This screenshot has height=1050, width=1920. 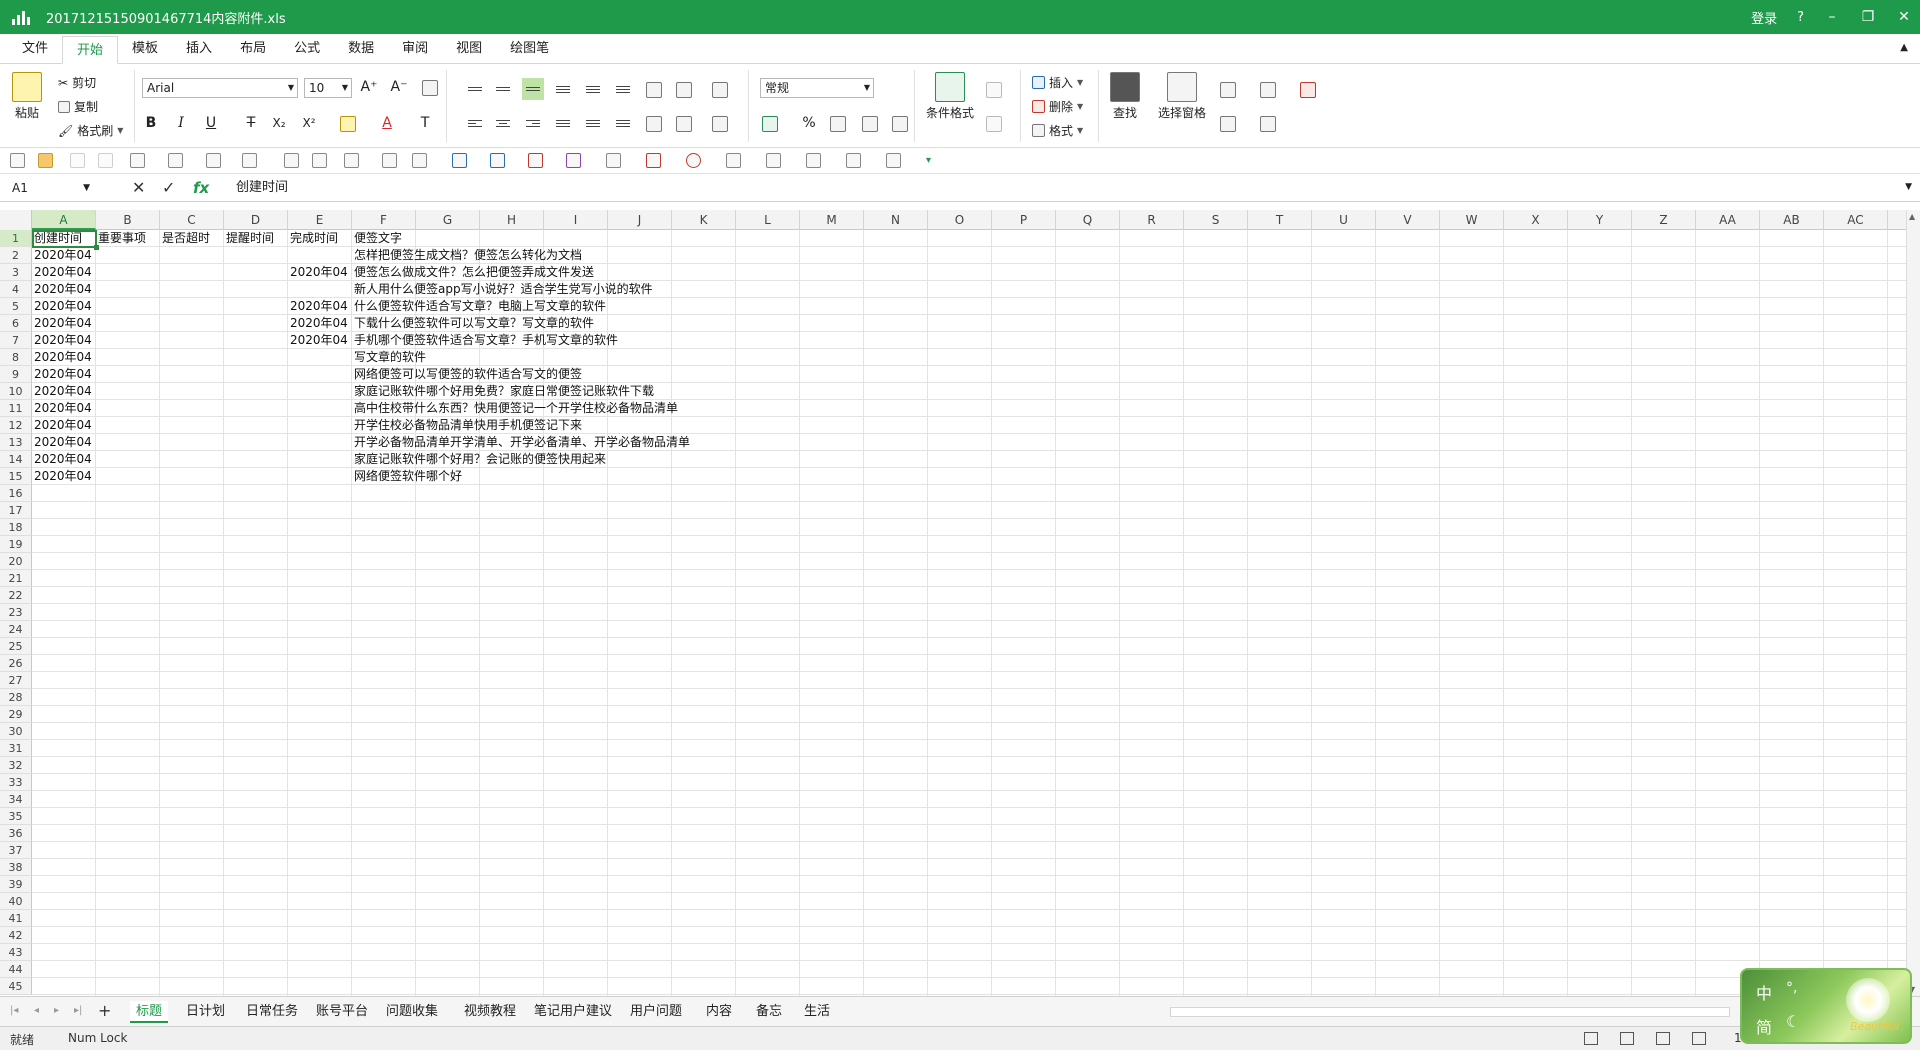 What do you see at coordinates (802, 306) in the screenshot?
I see `cell-f5: 什么便签软件适合写文章？电脑上写文章的软件` at bounding box center [802, 306].